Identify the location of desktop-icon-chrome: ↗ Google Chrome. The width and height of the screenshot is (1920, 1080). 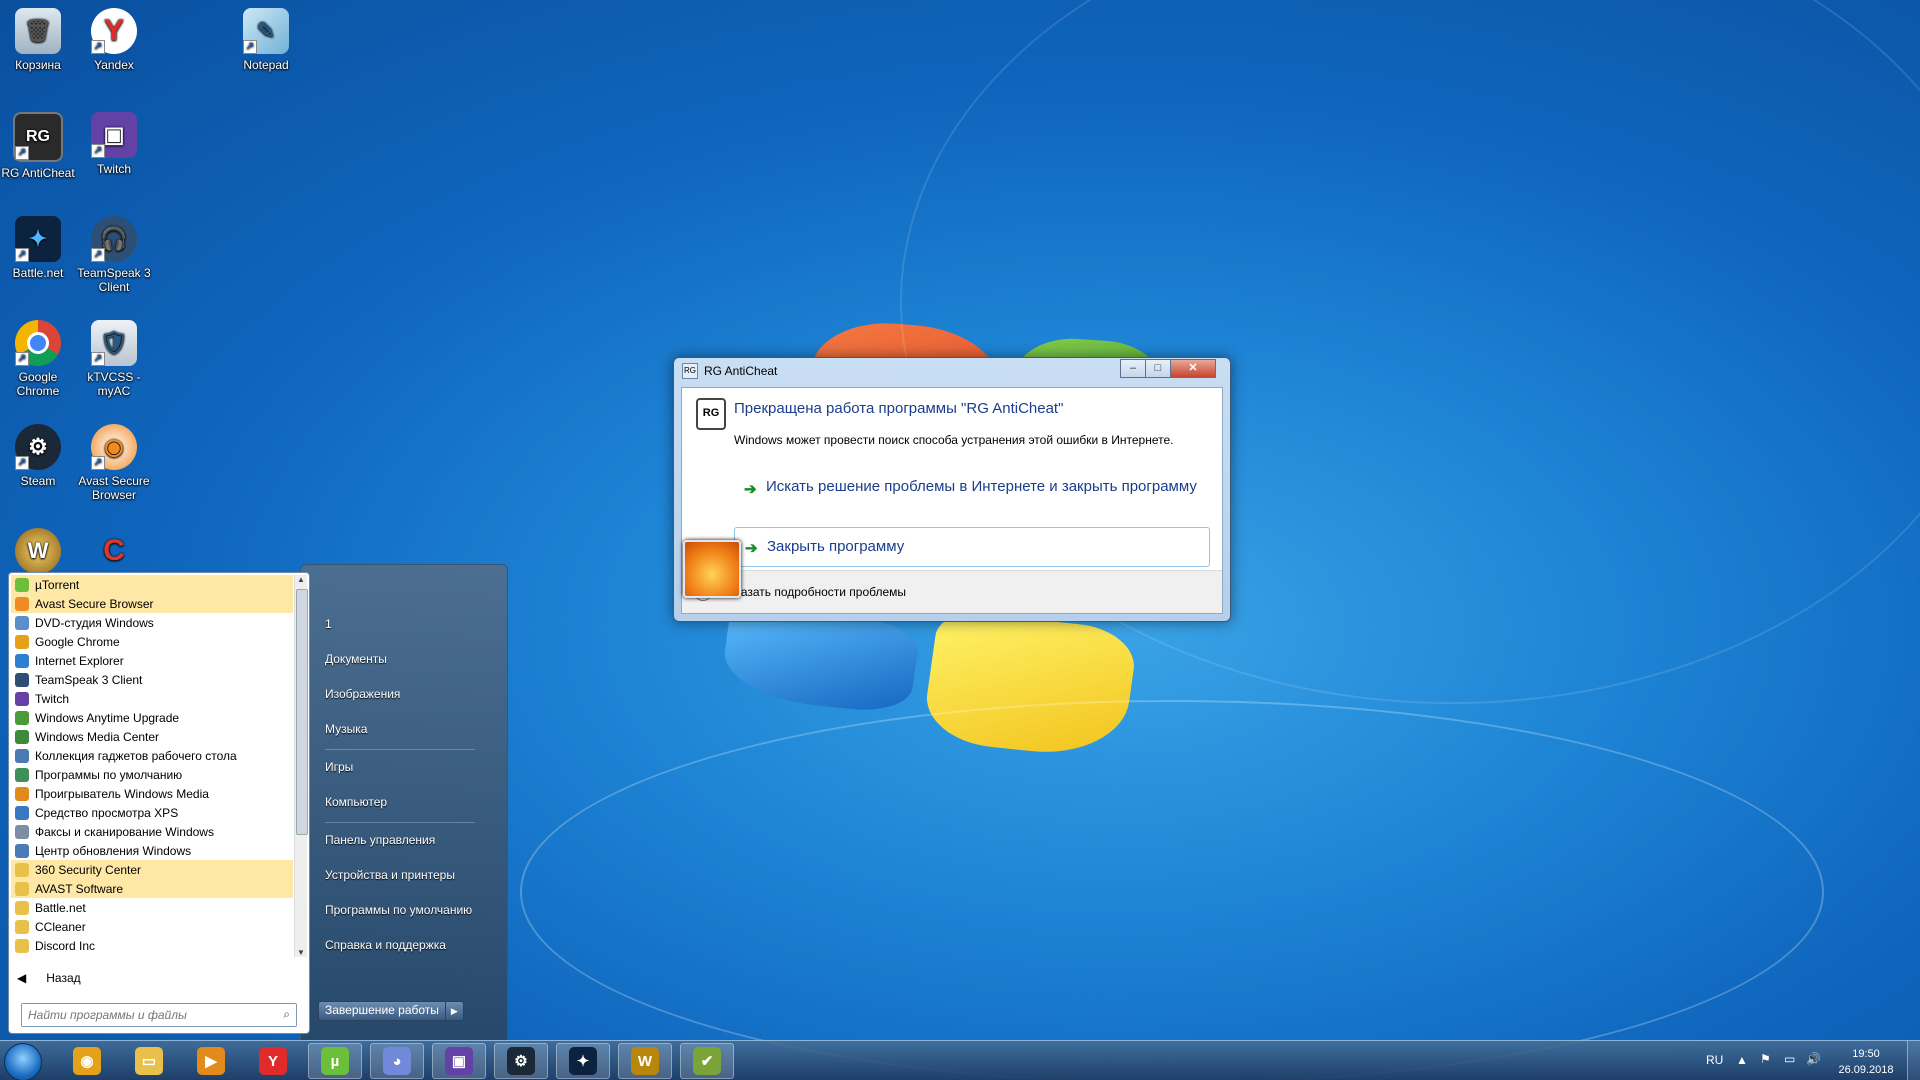
(38, 359).